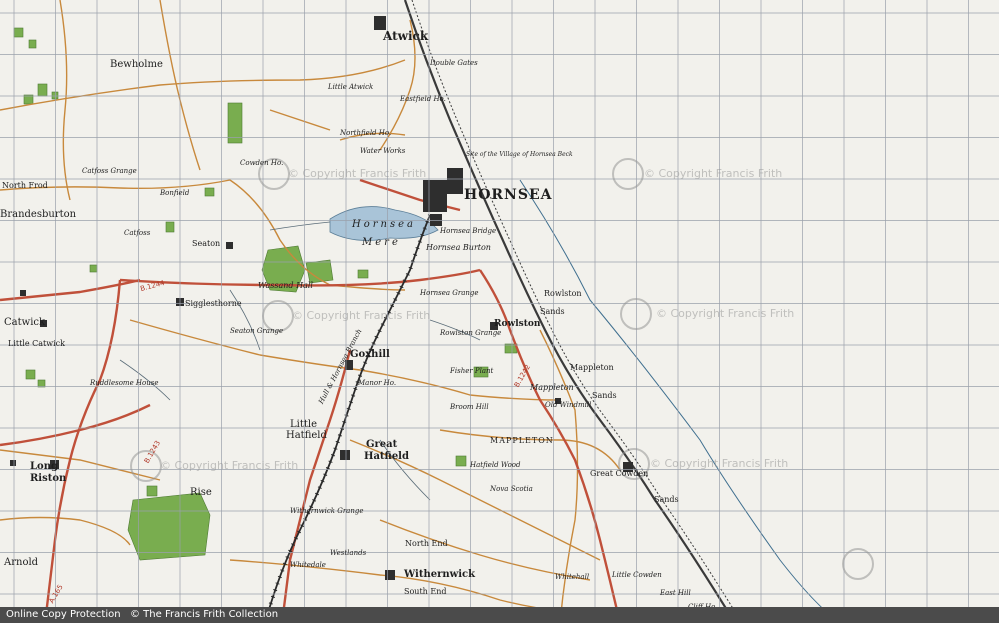 This screenshot has height=623, width=999. I want to click on place-label: Bonfield, so click(175, 193).